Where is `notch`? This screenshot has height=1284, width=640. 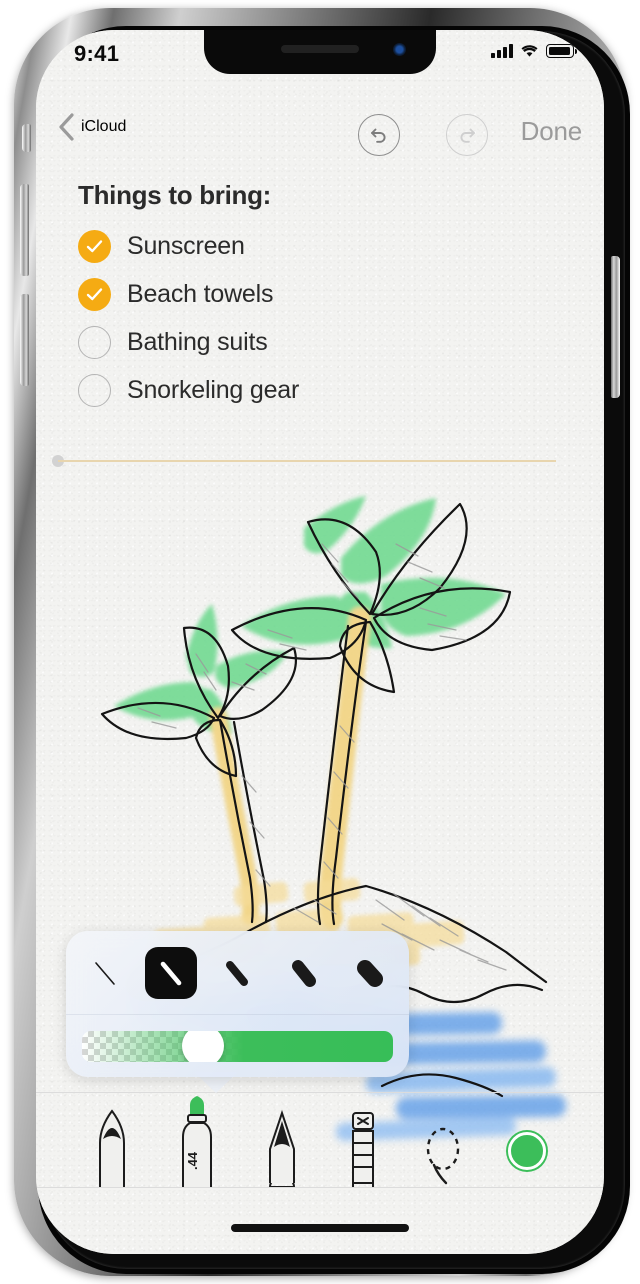
notch is located at coordinates (320, 52).